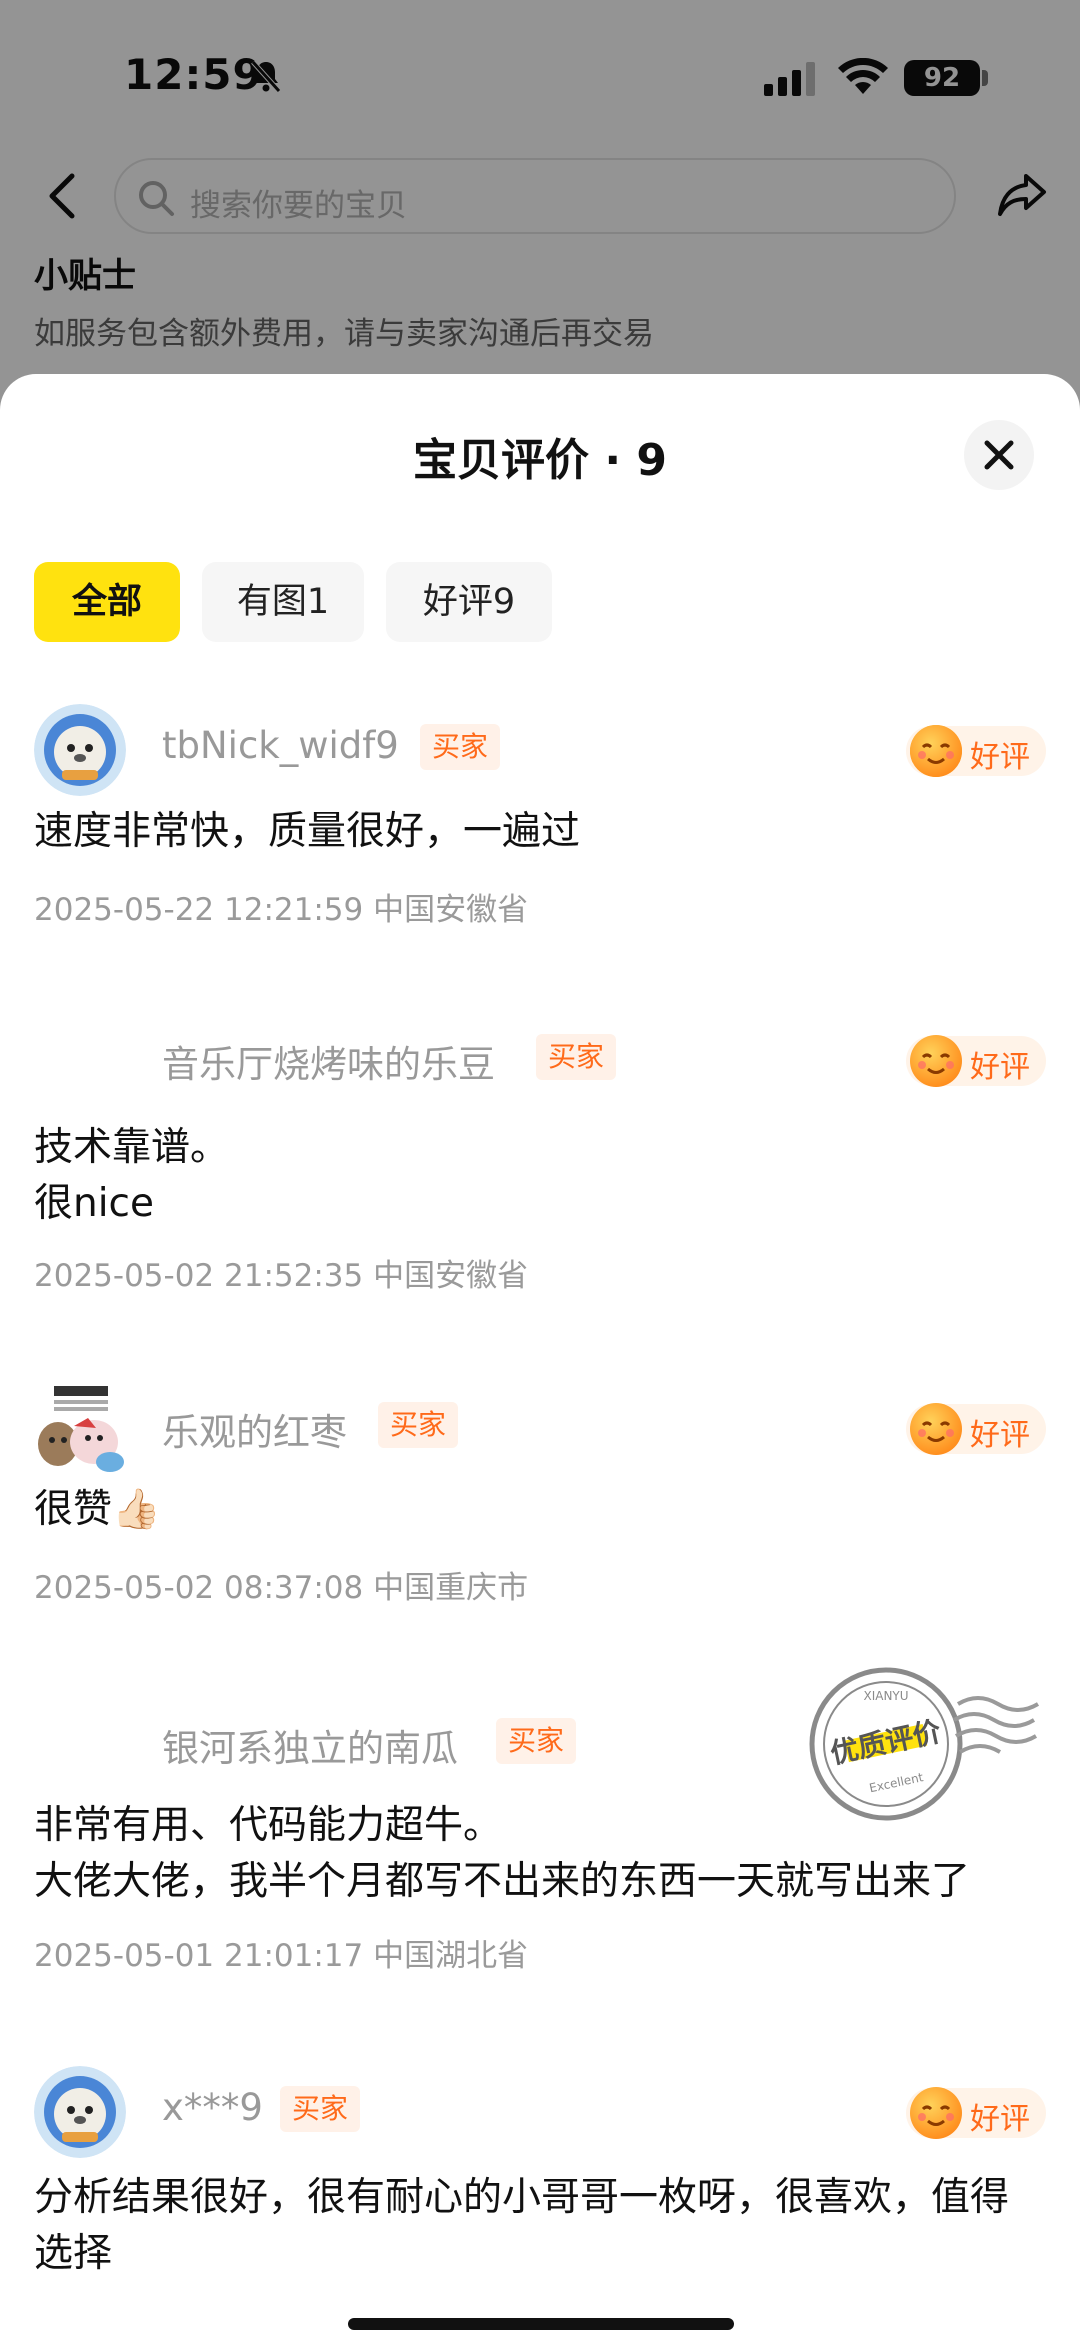  I want to click on review-meta: 2025-05-01 21:01:17 中国湖北省, so click(281, 1956).